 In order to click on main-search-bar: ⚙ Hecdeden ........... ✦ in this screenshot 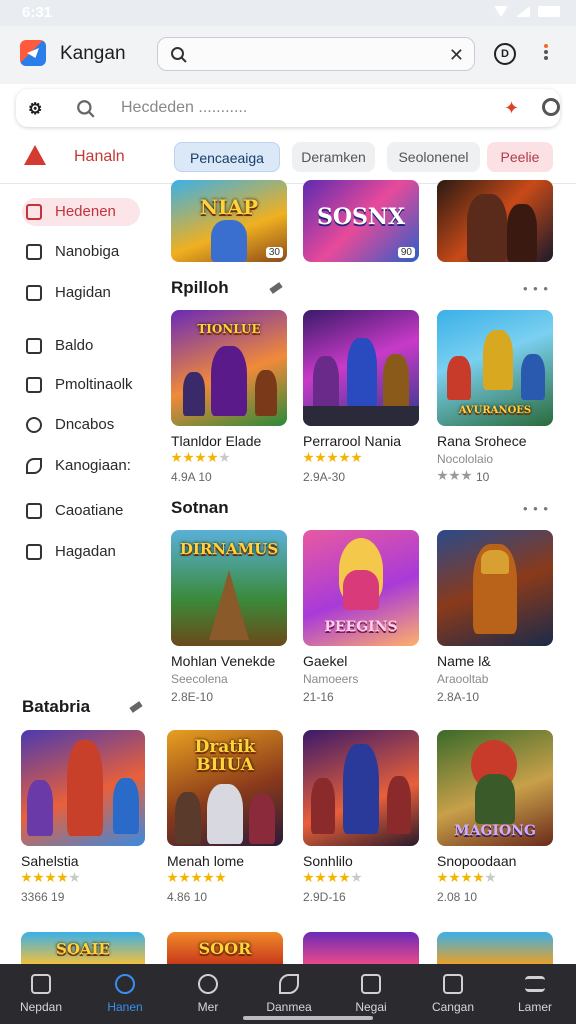, I will do `click(288, 108)`.